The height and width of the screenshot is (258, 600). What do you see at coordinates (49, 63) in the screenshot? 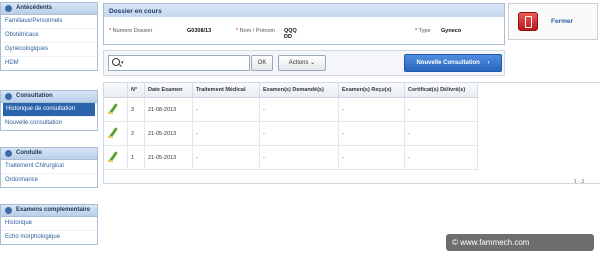
I see `sidebar-item-hdm: HDM` at bounding box center [49, 63].